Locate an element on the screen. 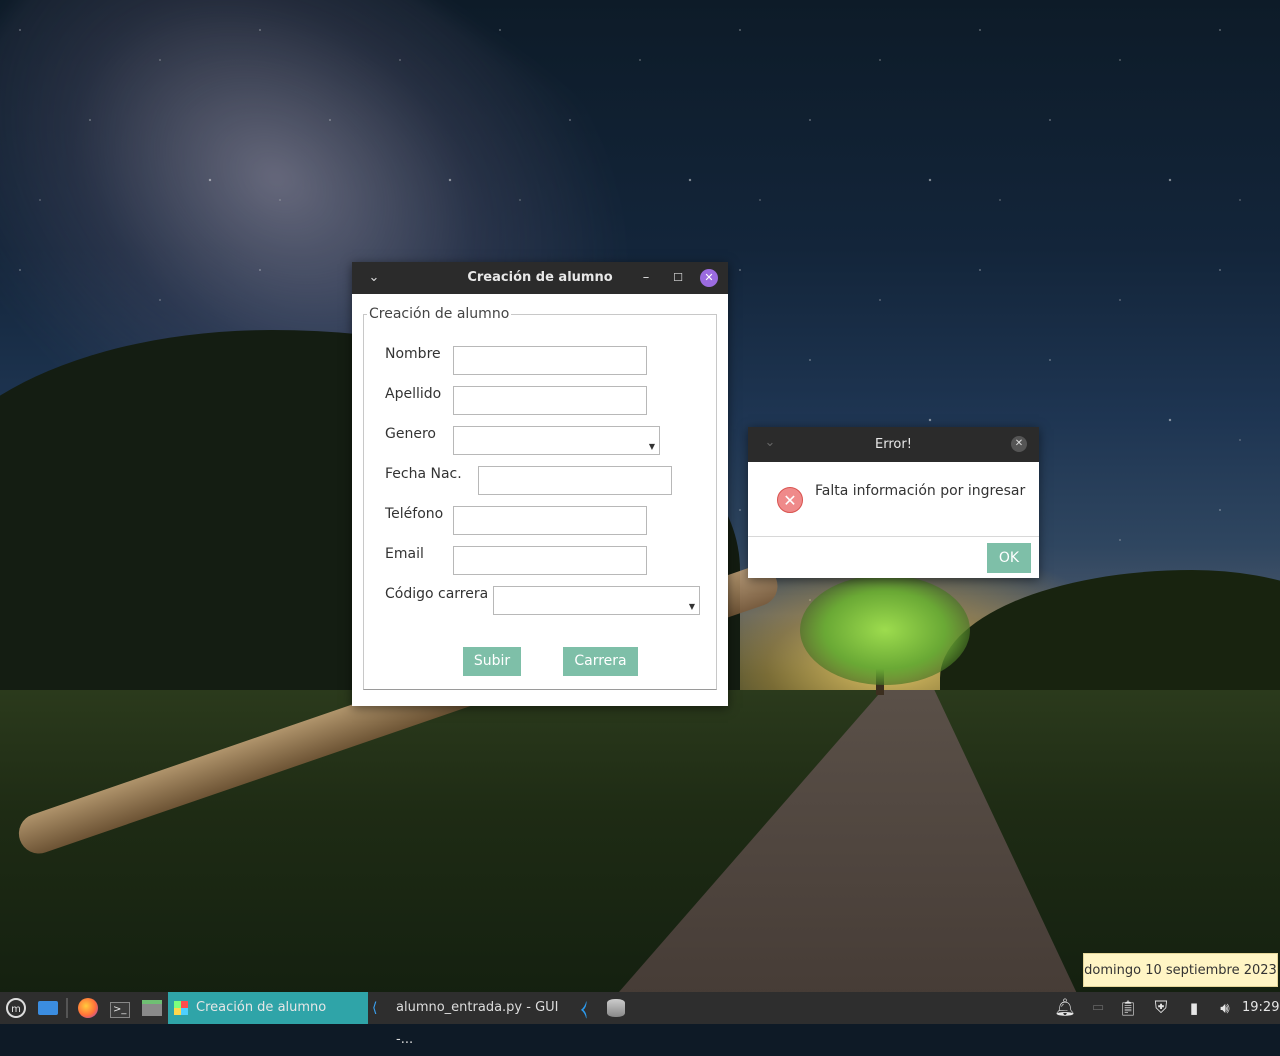 The width and height of the screenshot is (1280, 1056). error-icon: ✕ is located at coordinates (790, 500).